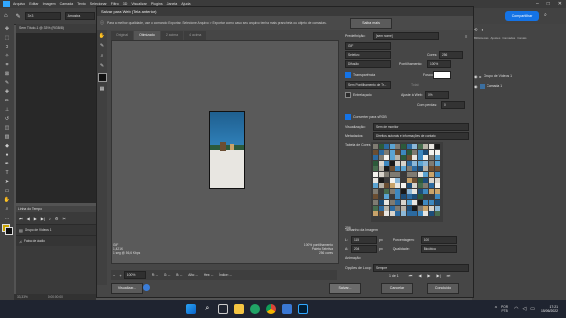 The width and height of the screenshot is (566, 318). I want to click on search-icon: ⌕, so click(545, 15).